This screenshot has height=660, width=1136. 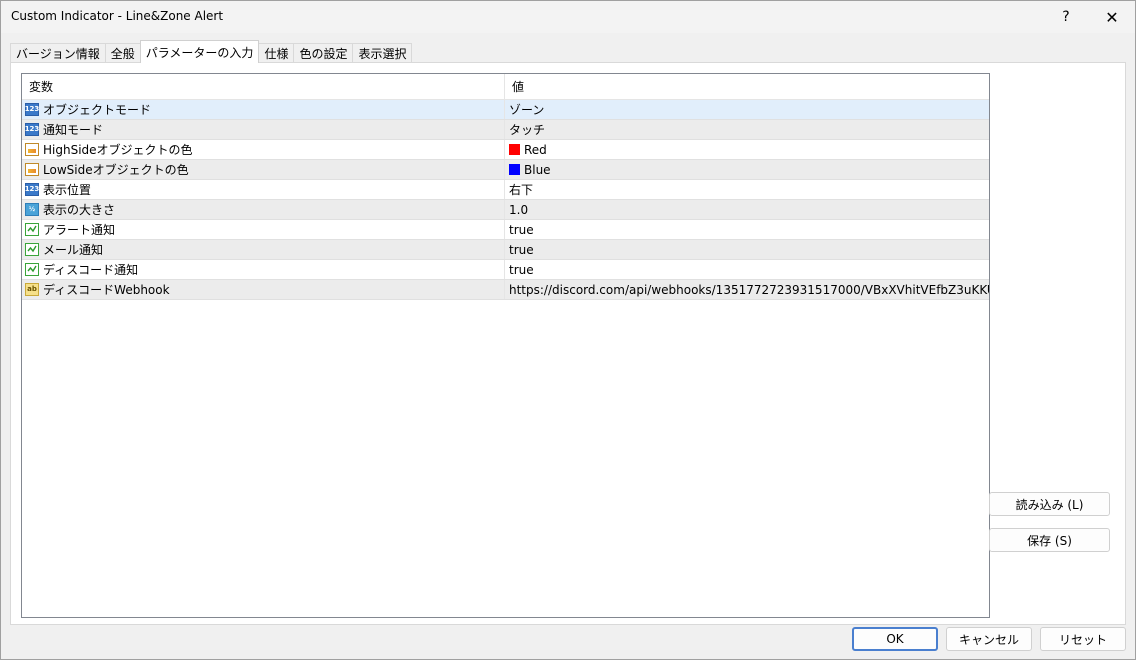 I want to click on grid-header: 変数 値, so click(x=505, y=87).